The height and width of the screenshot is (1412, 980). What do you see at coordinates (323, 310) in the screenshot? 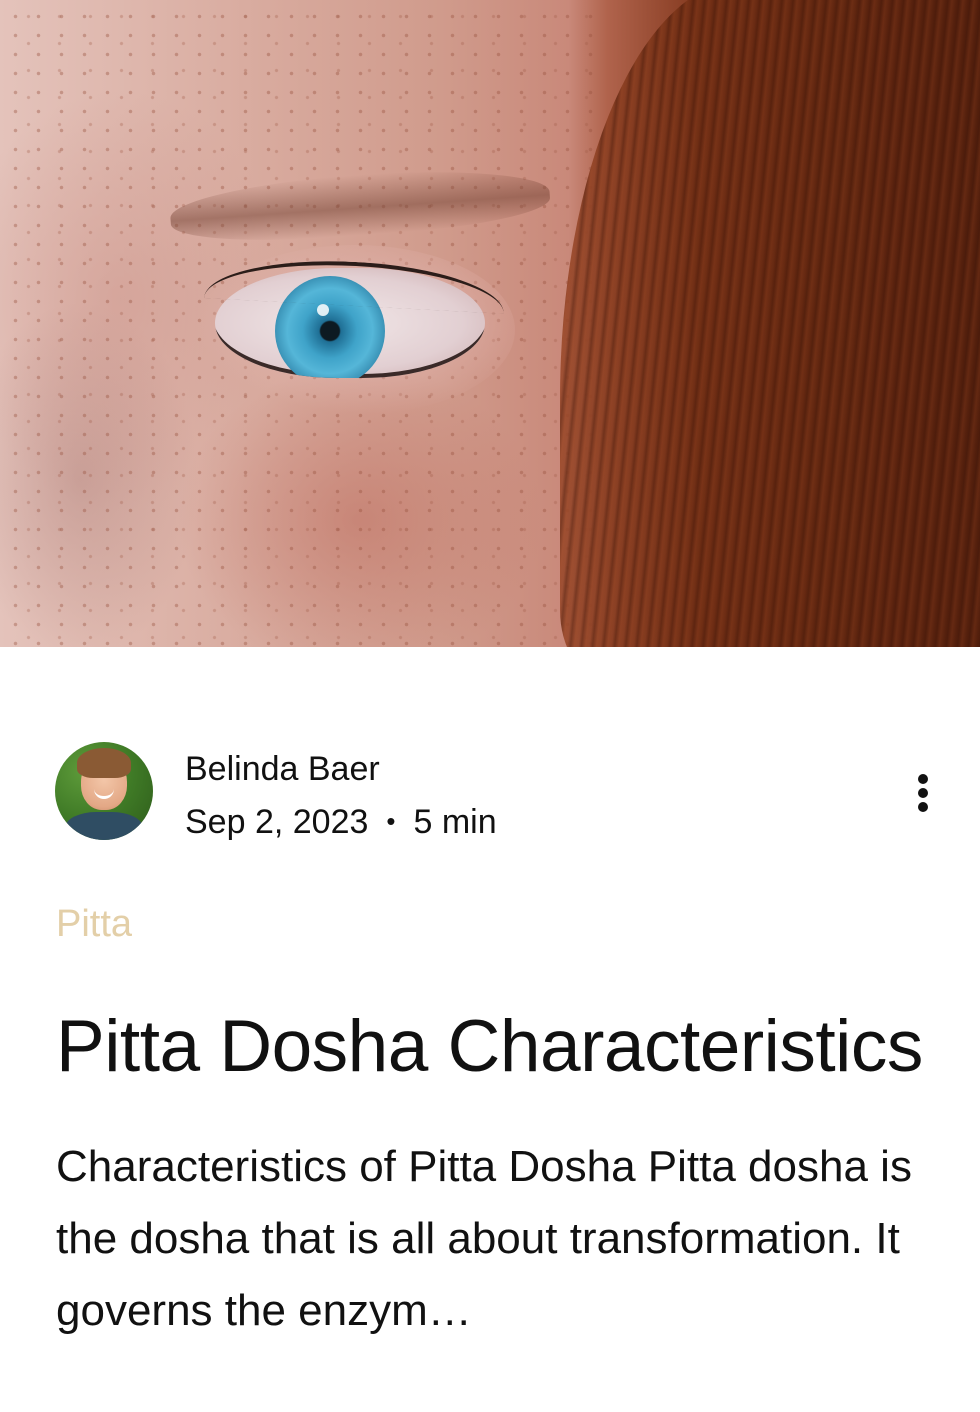
I see `hero-eye-glint` at bounding box center [323, 310].